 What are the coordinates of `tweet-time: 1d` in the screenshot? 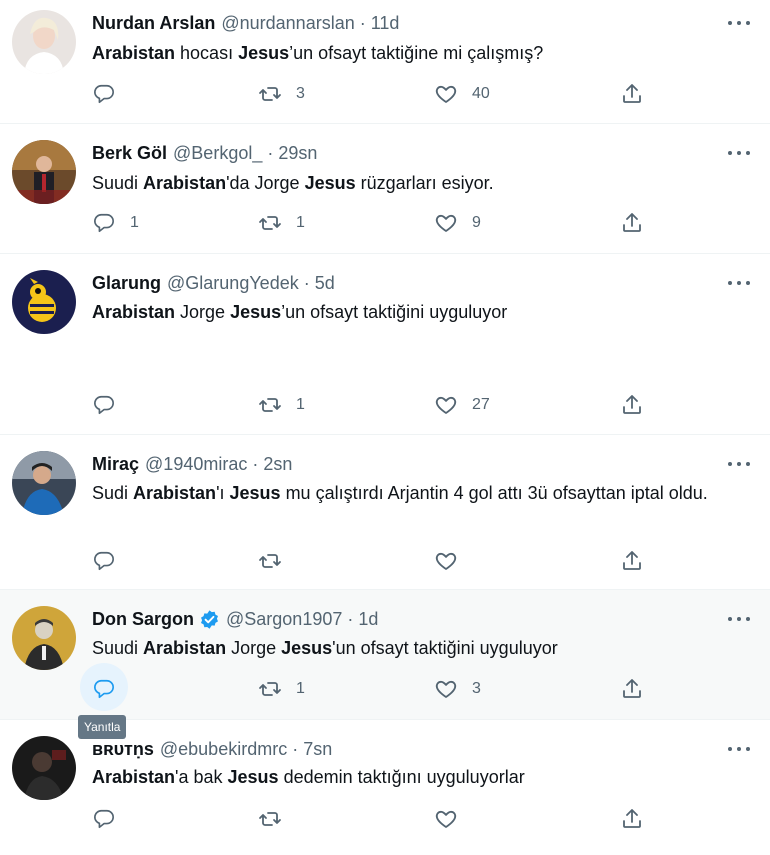 It's located at (368, 619).